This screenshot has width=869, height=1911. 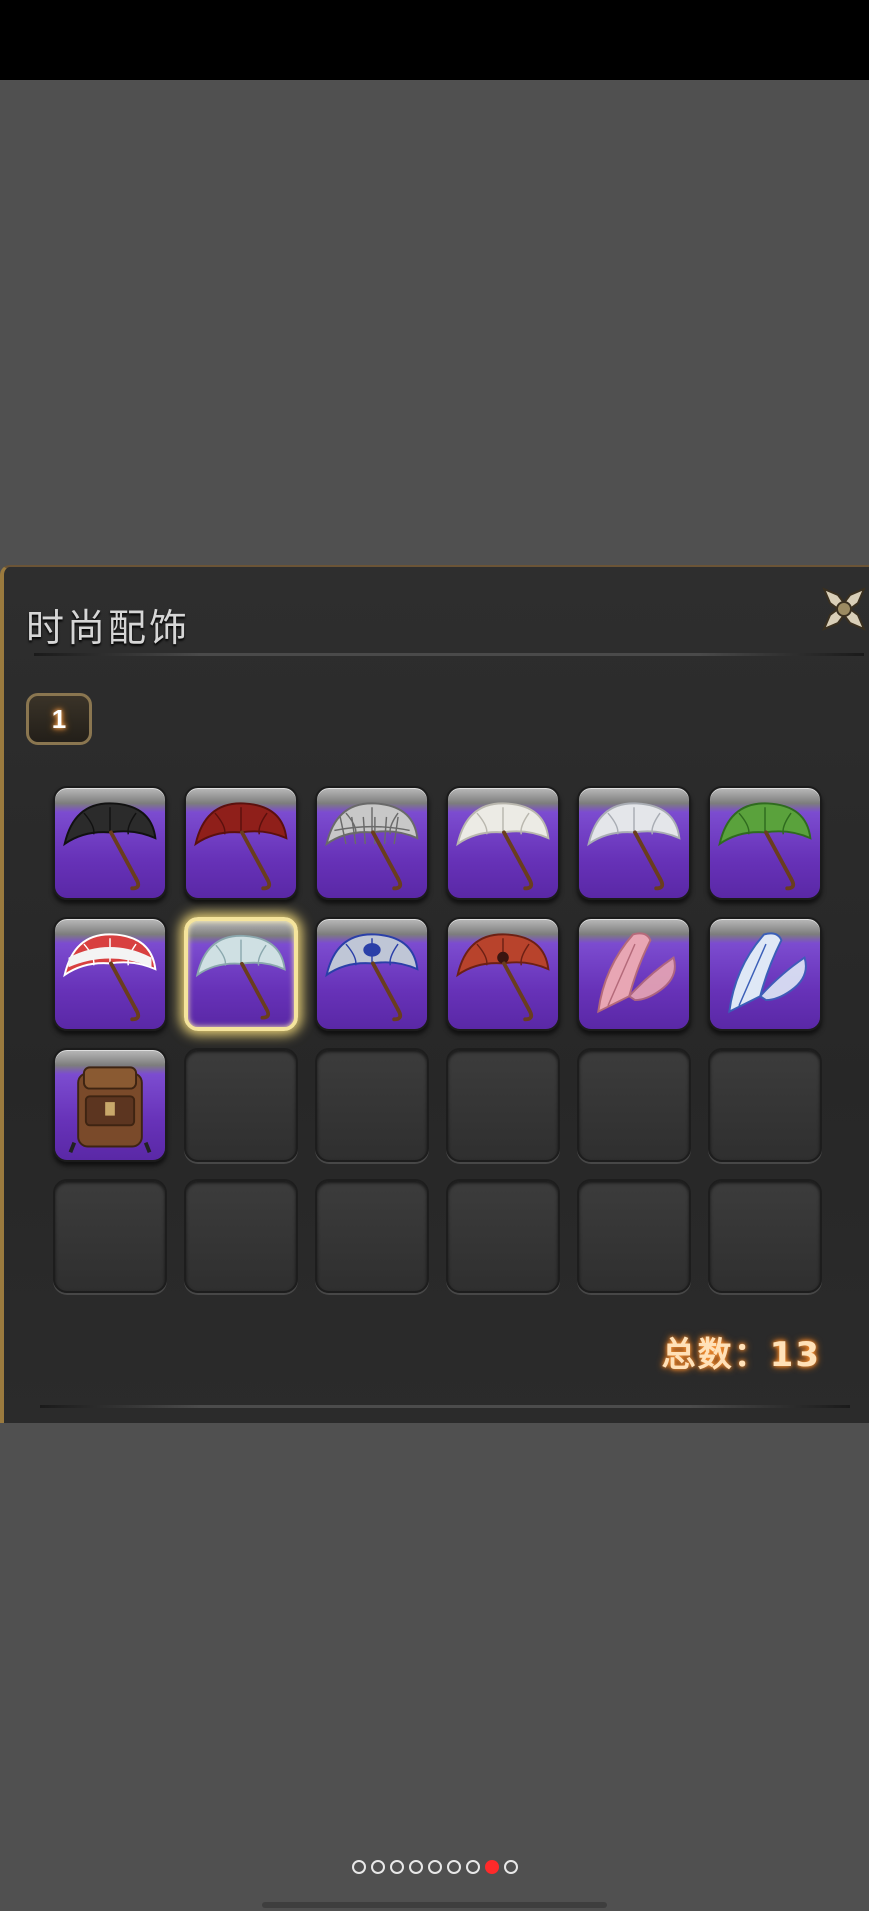 What do you see at coordinates (434, 40) in the screenshot?
I see `status-bar` at bounding box center [434, 40].